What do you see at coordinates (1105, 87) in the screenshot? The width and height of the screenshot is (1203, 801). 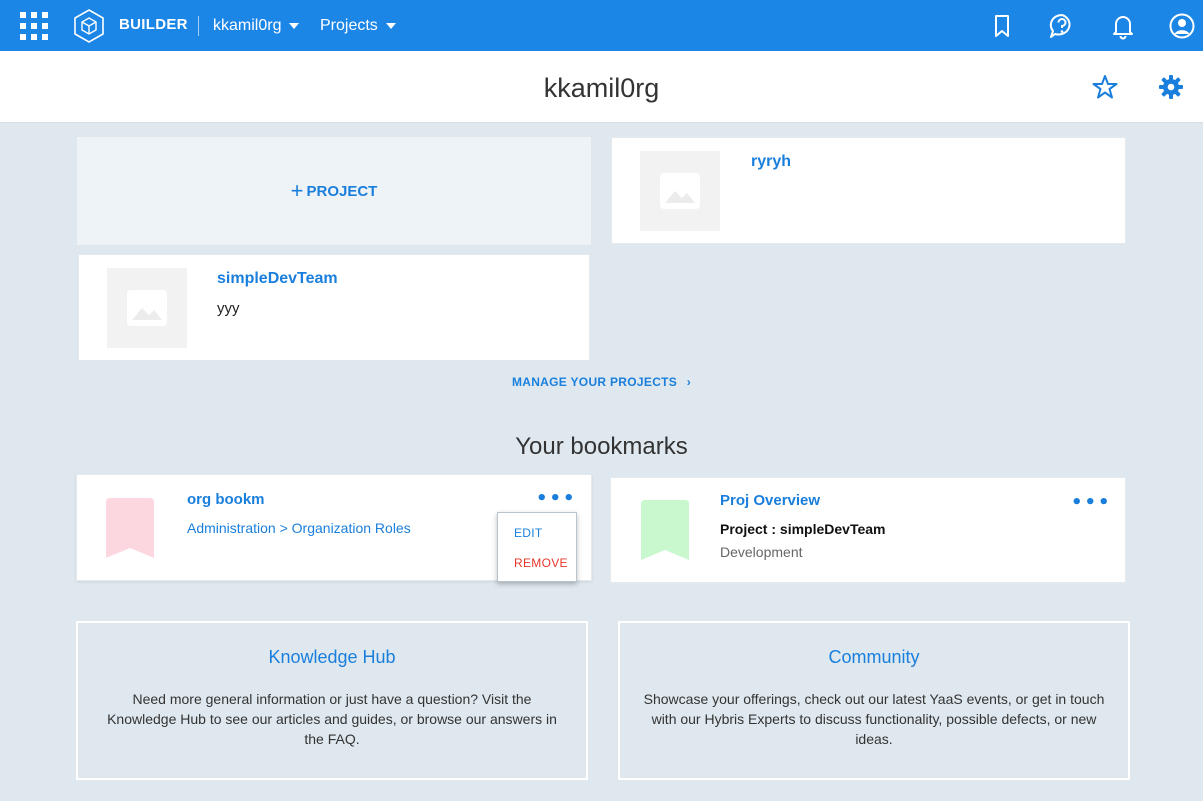 I see `star-icon` at bounding box center [1105, 87].